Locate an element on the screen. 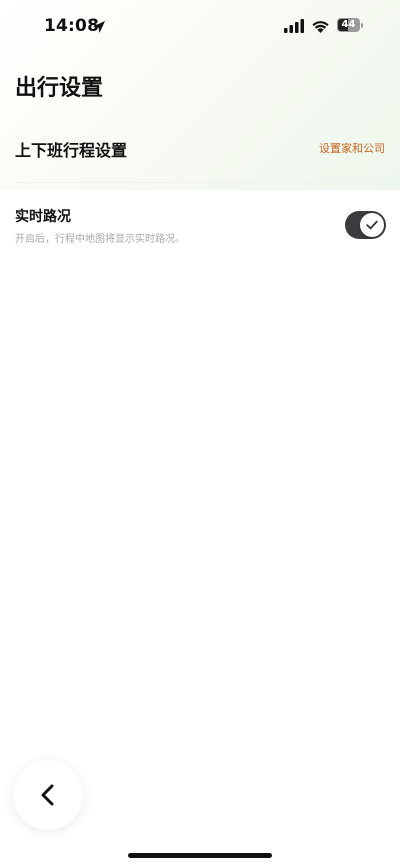  wifi-icon is located at coordinates (320, 27).